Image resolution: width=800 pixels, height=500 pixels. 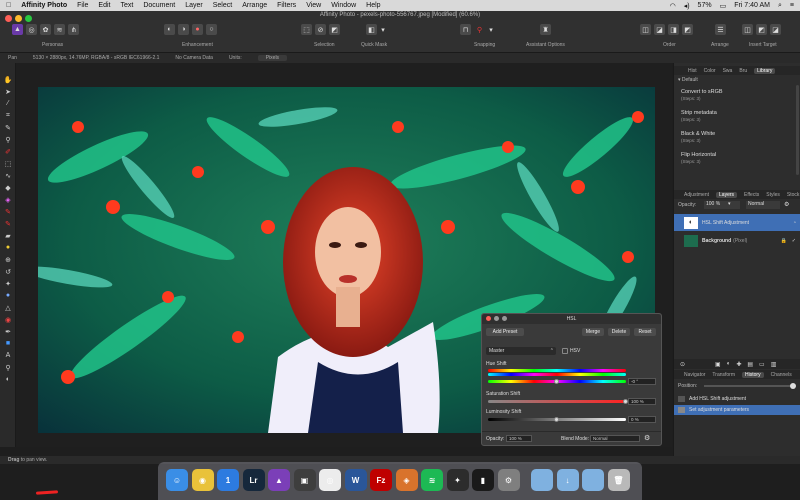 What do you see at coordinates (183, 29) in the screenshot?
I see `auto-contrast-icon: ◑` at bounding box center [183, 29].